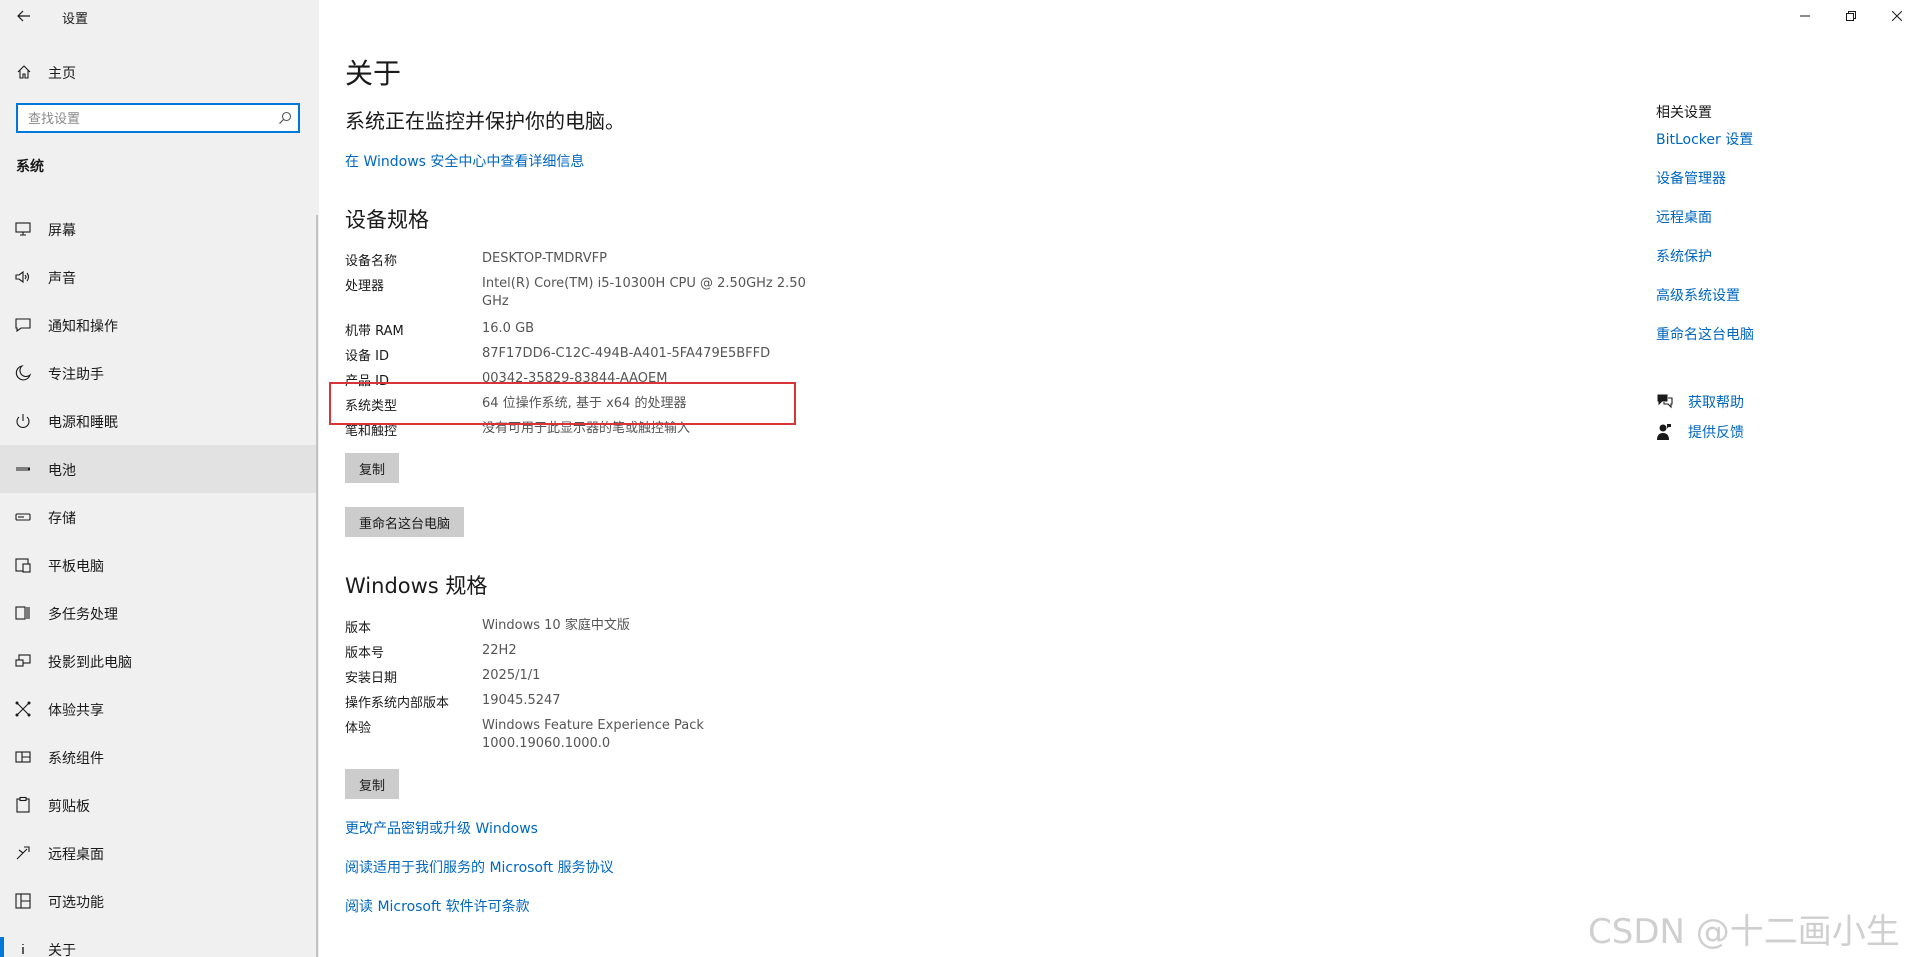  Describe the element at coordinates (62, 950) in the screenshot. I see `sidebar-item-label: 关于` at that location.